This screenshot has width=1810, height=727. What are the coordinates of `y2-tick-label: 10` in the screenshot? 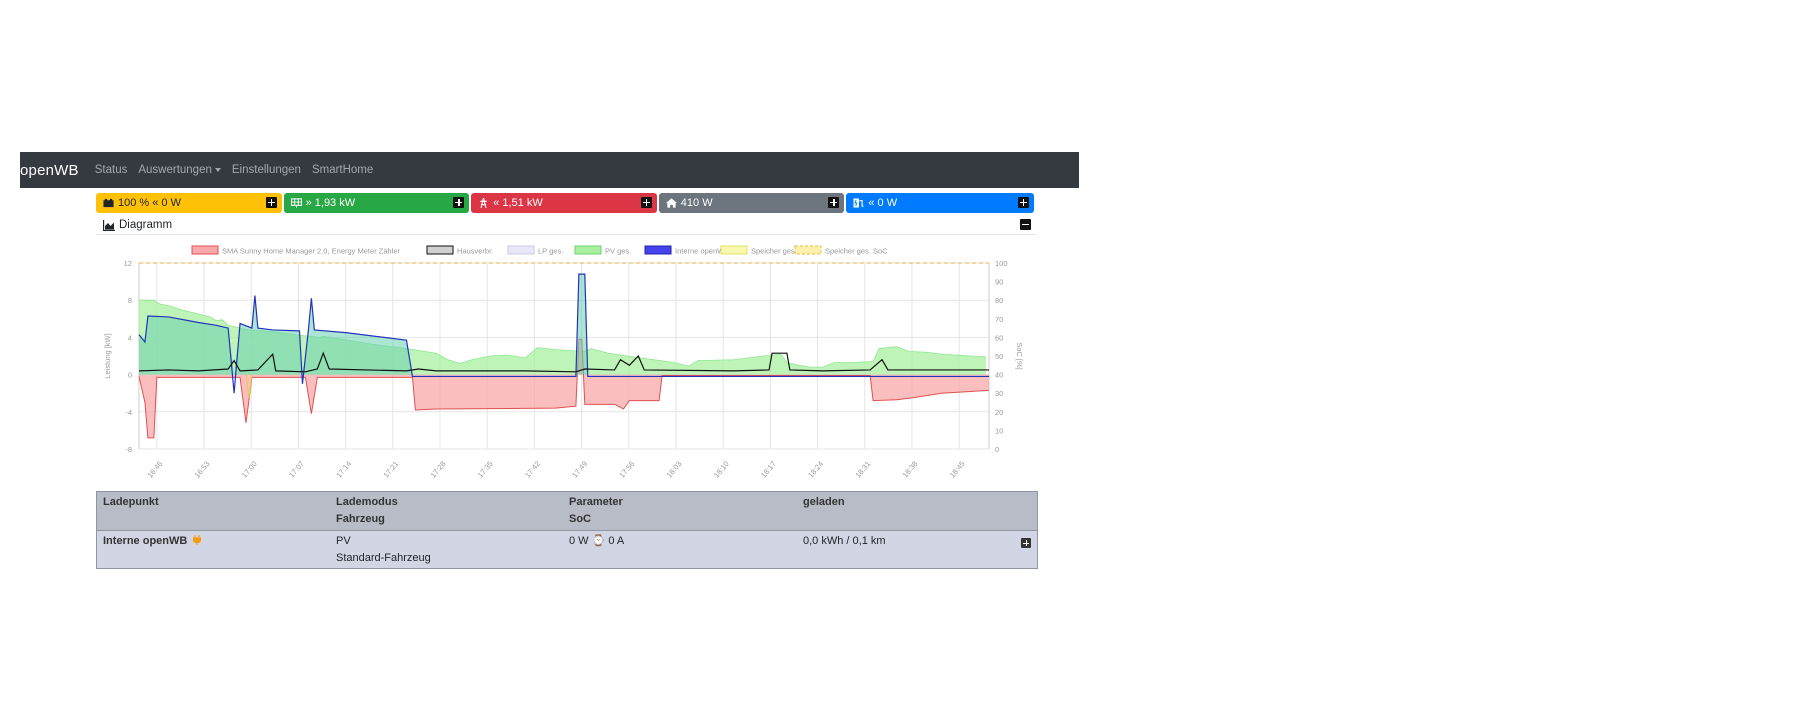 It's located at (999, 430).